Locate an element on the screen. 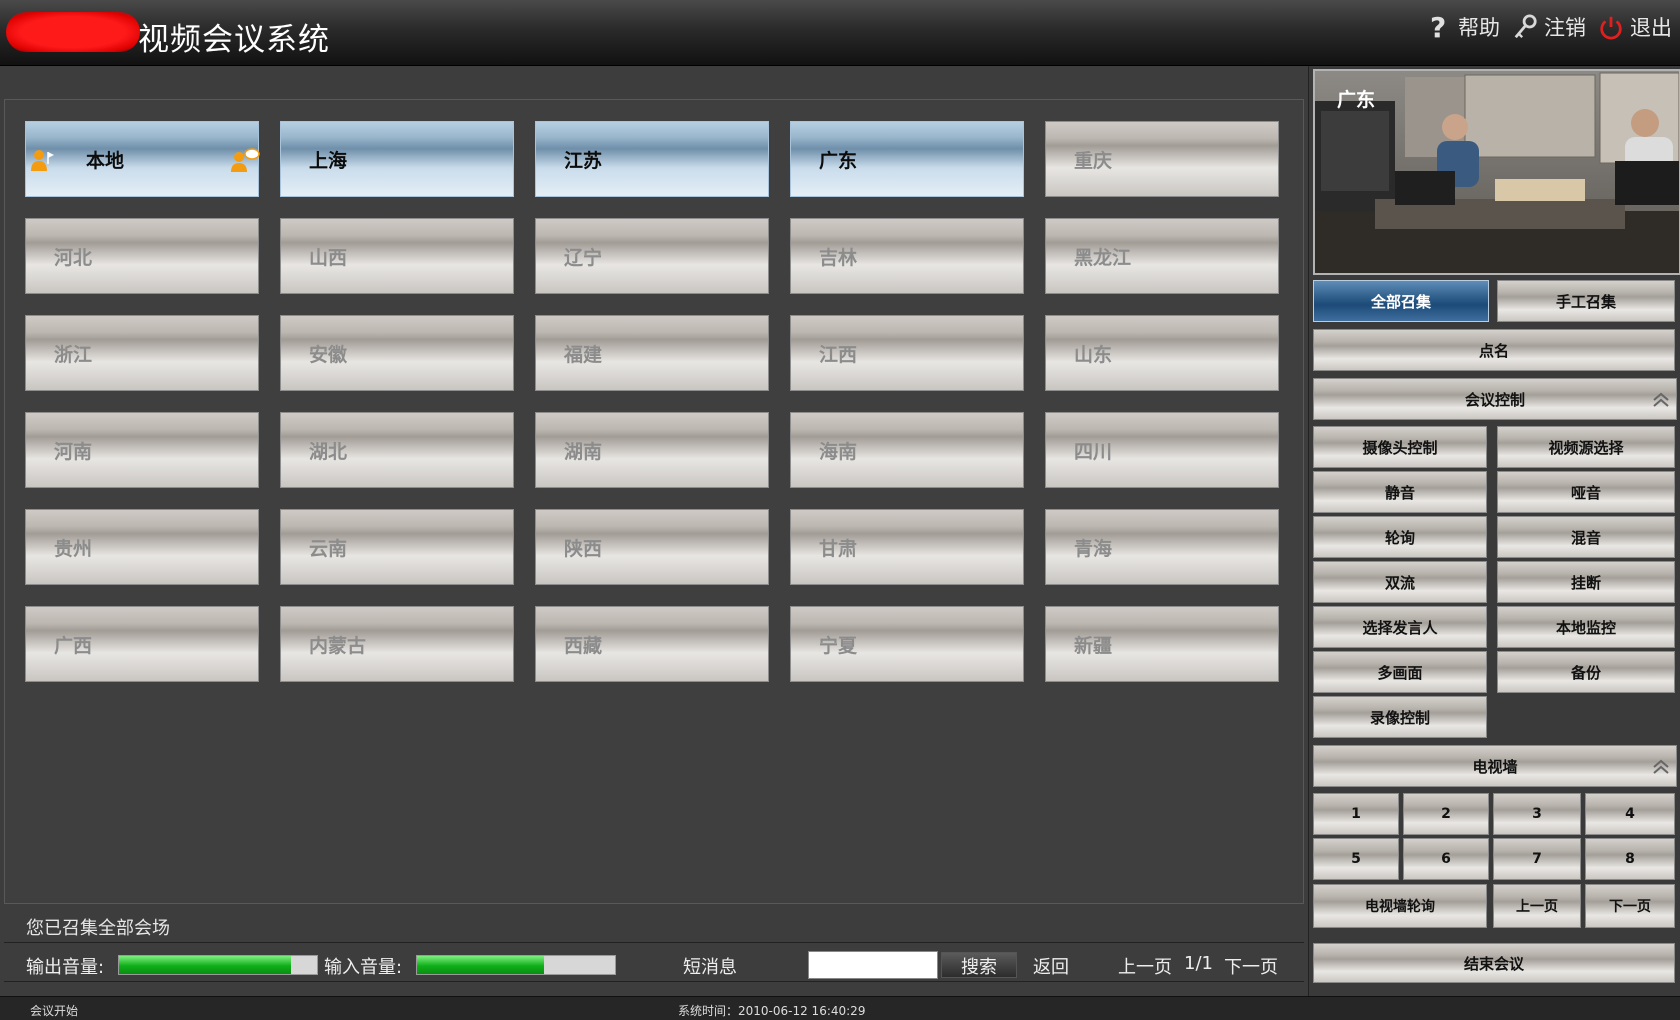 The height and width of the screenshot is (1020, 1680). backup-button: 备份 is located at coordinates (1586, 672).